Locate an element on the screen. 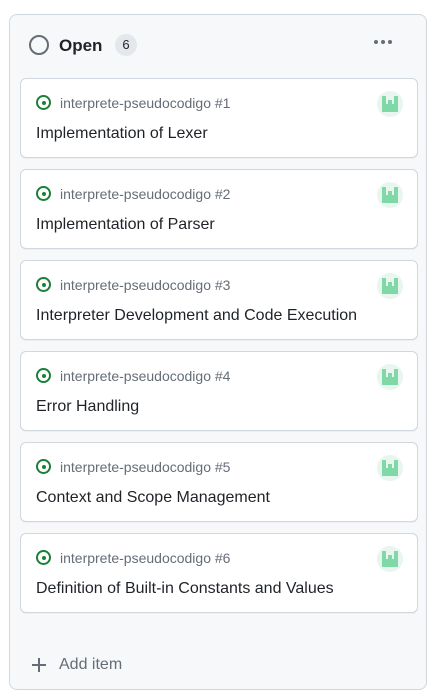 This screenshot has width=433, height=694. column-header: Open 6 is located at coordinates (218, 45).